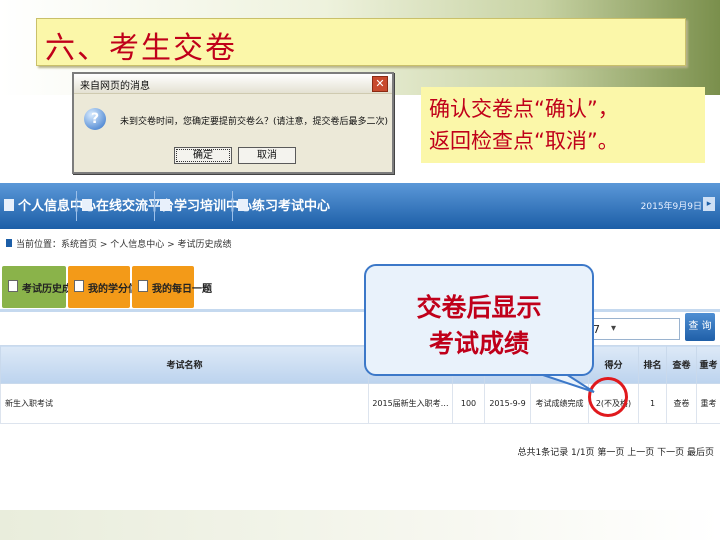 This screenshot has height=540, width=720. I want to click on filter-select-value: 7, so click(596, 329).